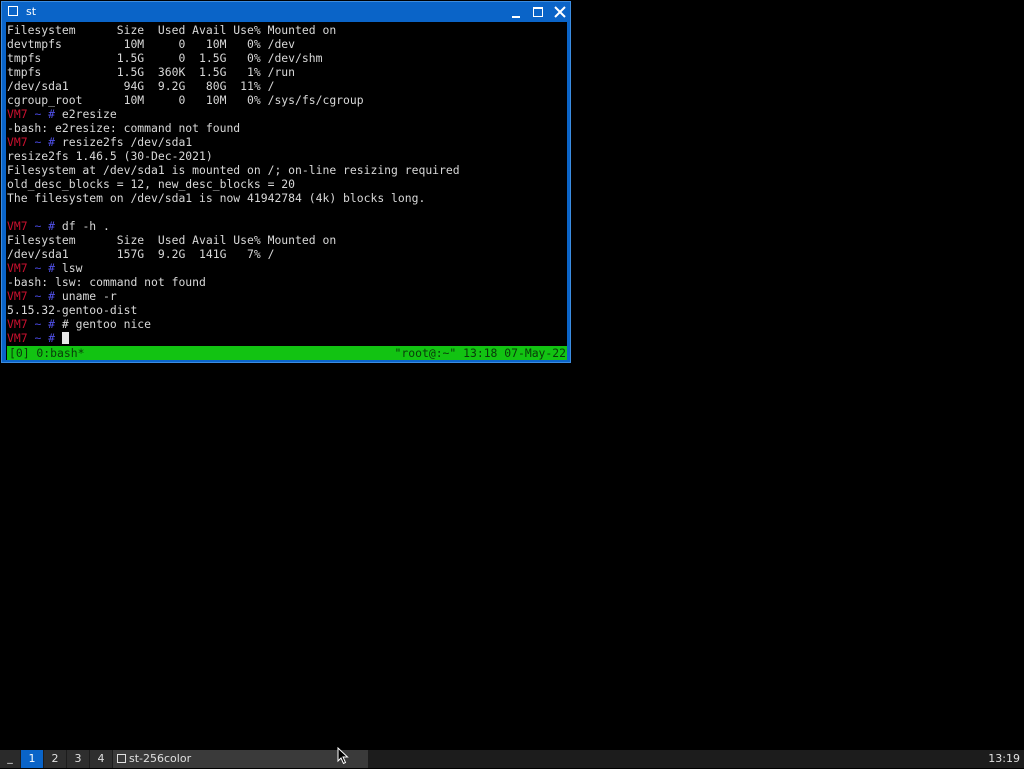 The height and width of the screenshot is (769, 1024). I want to click on close-button, so click(560, 12).